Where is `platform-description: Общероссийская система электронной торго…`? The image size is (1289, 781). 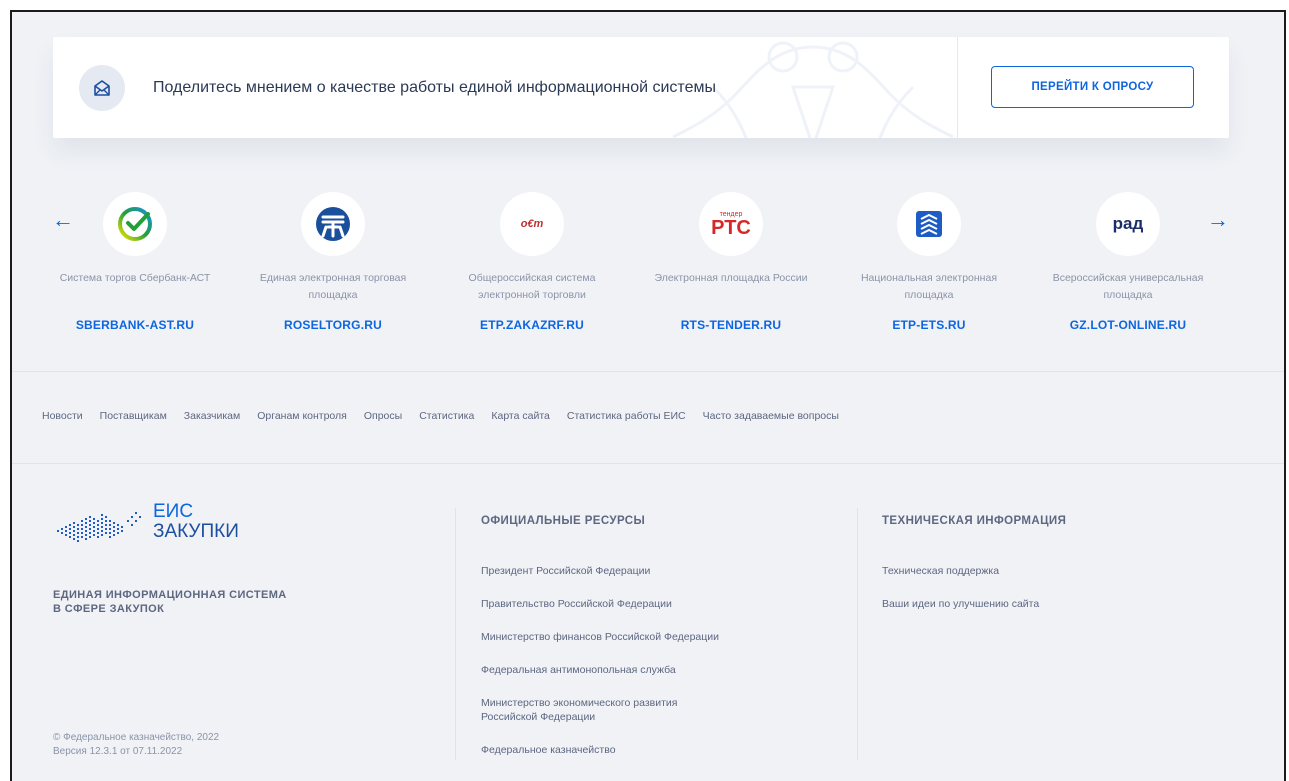 platform-description: Общероссийская система электронной торго… is located at coordinates (532, 286).